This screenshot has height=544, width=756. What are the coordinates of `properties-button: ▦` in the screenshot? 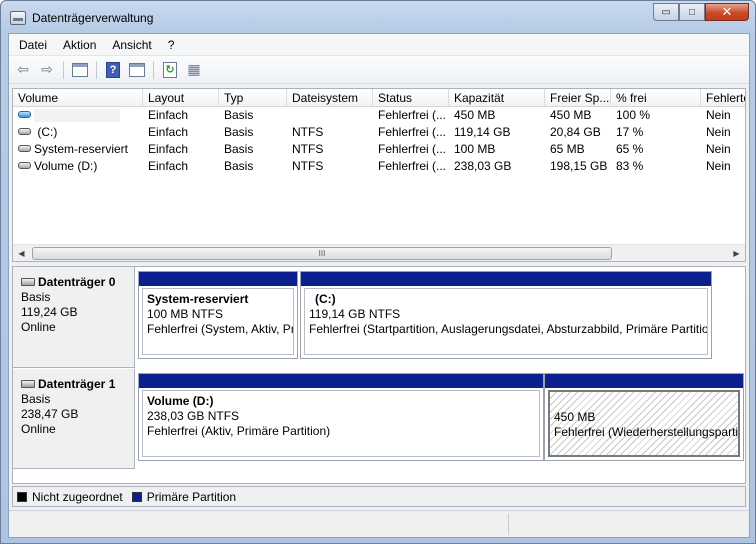 It's located at (194, 70).